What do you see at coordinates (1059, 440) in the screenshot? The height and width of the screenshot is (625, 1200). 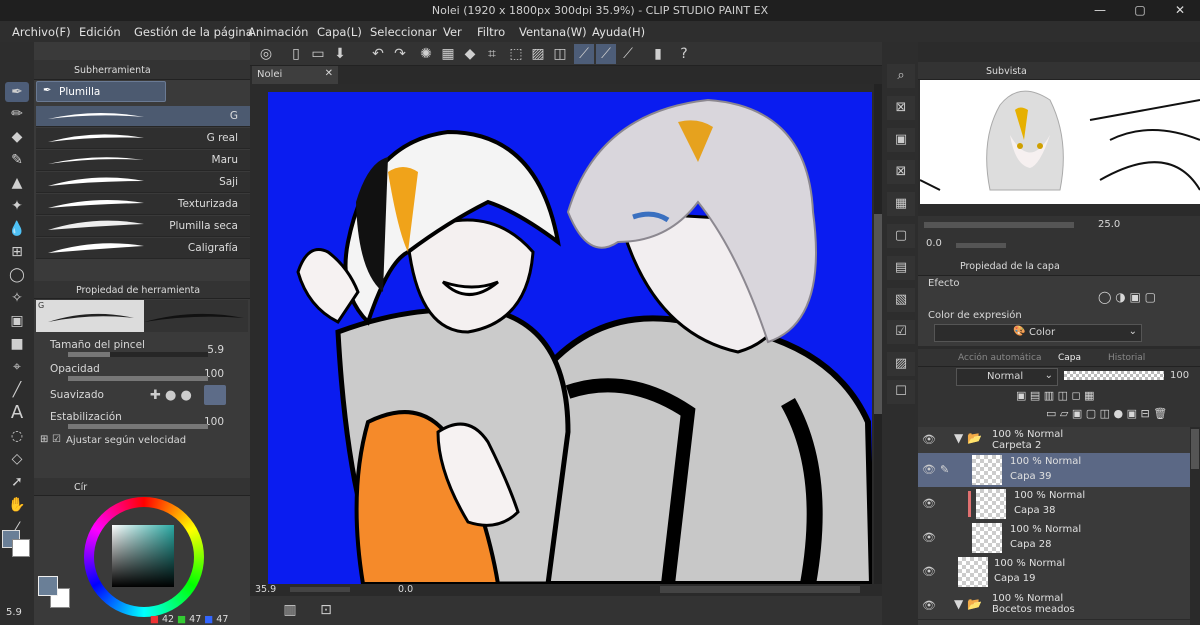 I see `layer-row-folder-carpeta-2: 👁 ▼ 📂 100 % Normal Carpeta 2` at bounding box center [1059, 440].